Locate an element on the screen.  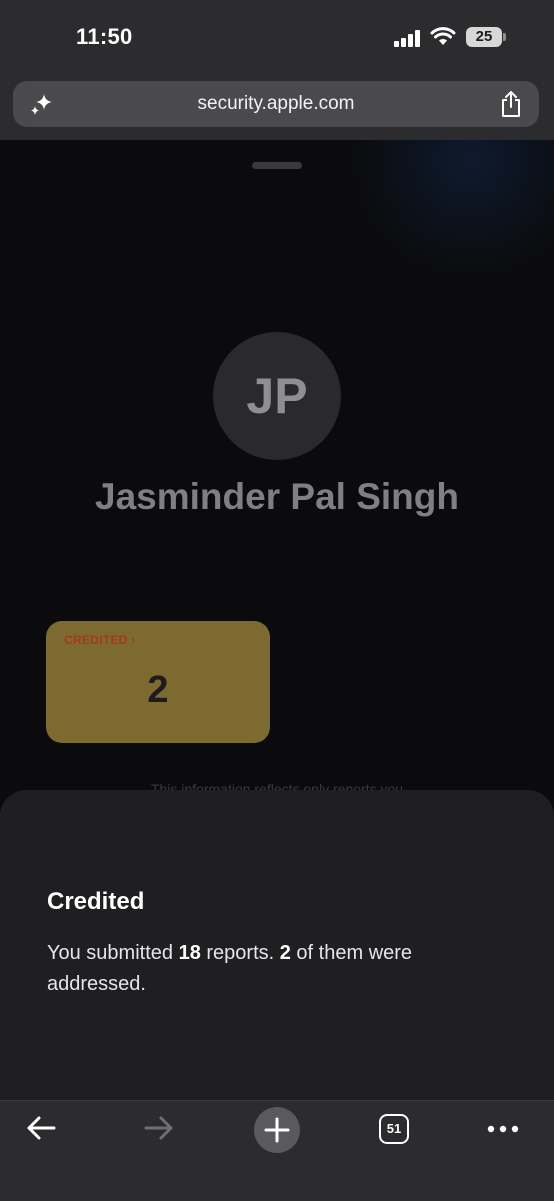
reports-submitted-count: 18 is located at coordinates (189, 953).